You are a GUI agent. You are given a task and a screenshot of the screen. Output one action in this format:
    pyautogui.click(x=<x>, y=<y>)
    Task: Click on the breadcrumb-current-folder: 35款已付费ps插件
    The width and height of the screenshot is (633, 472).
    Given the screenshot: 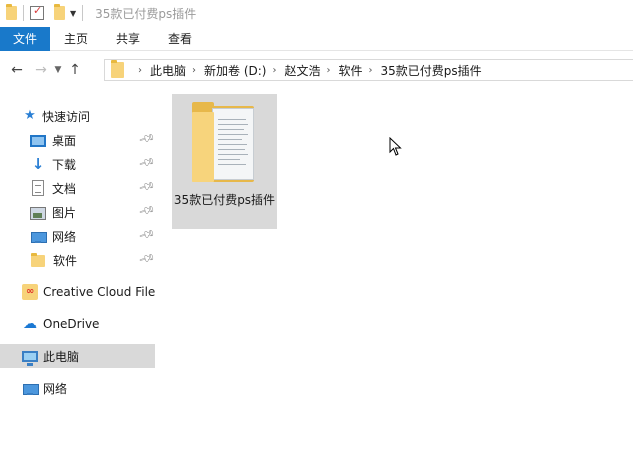 What is the action you would take?
    pyautogui.click(x=431, y=70)
    